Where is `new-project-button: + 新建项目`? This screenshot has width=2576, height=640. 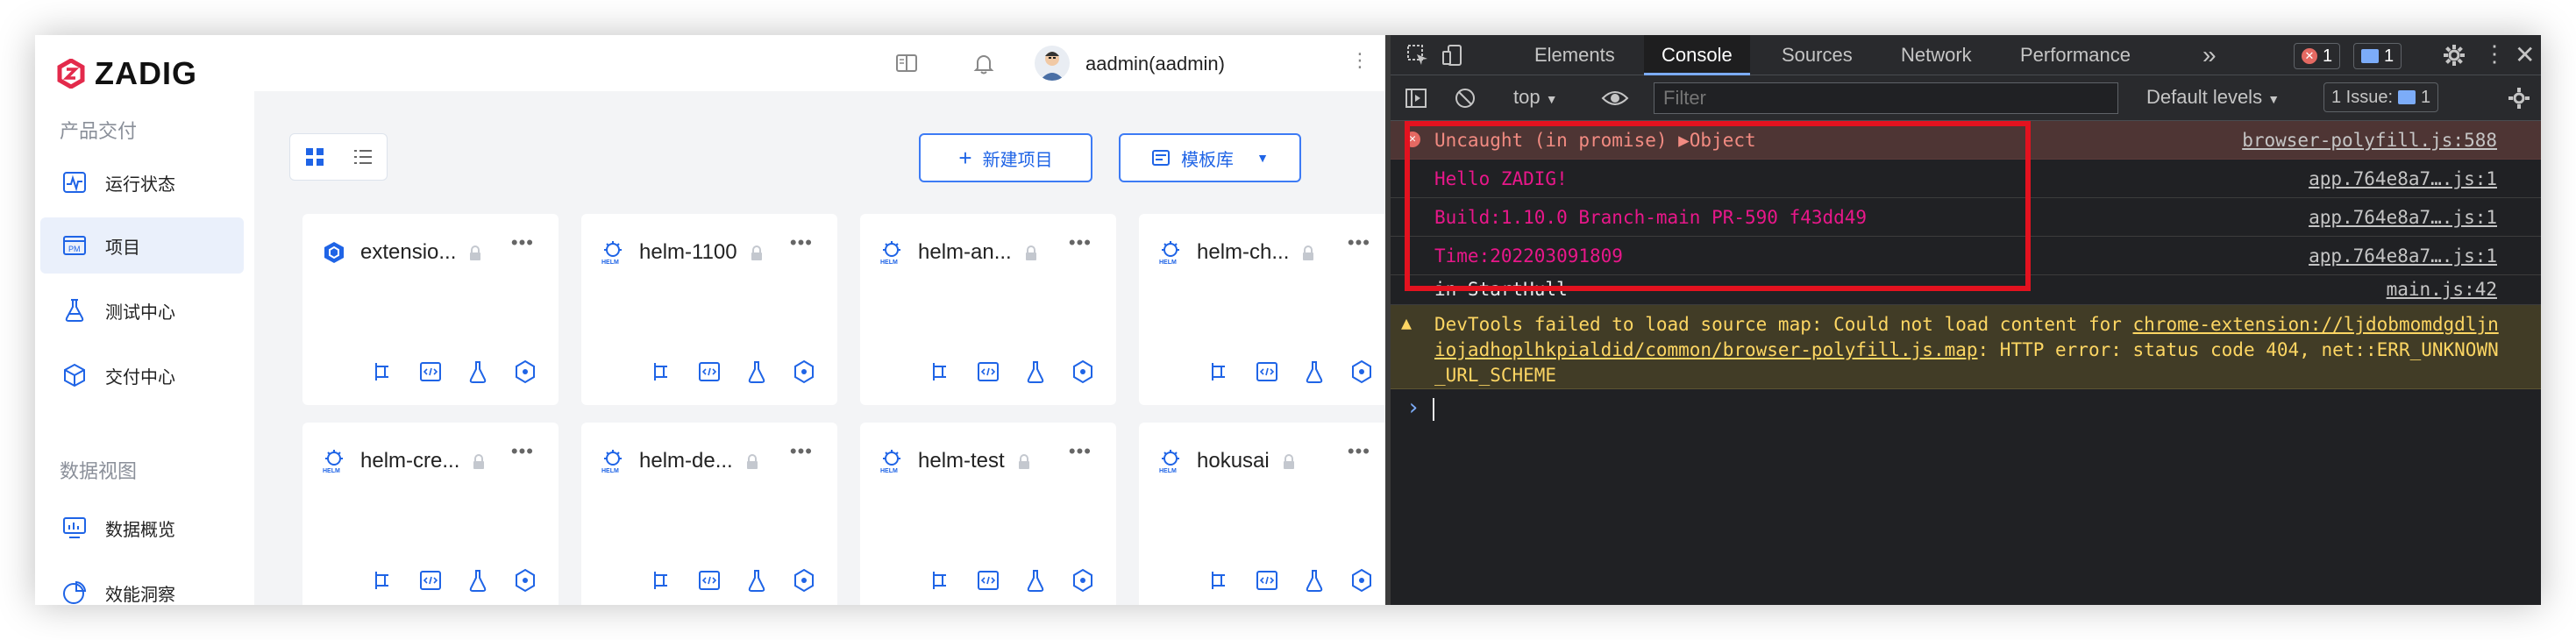
new-project-button: + 新建项目 is located at coordinates (1005, 157).